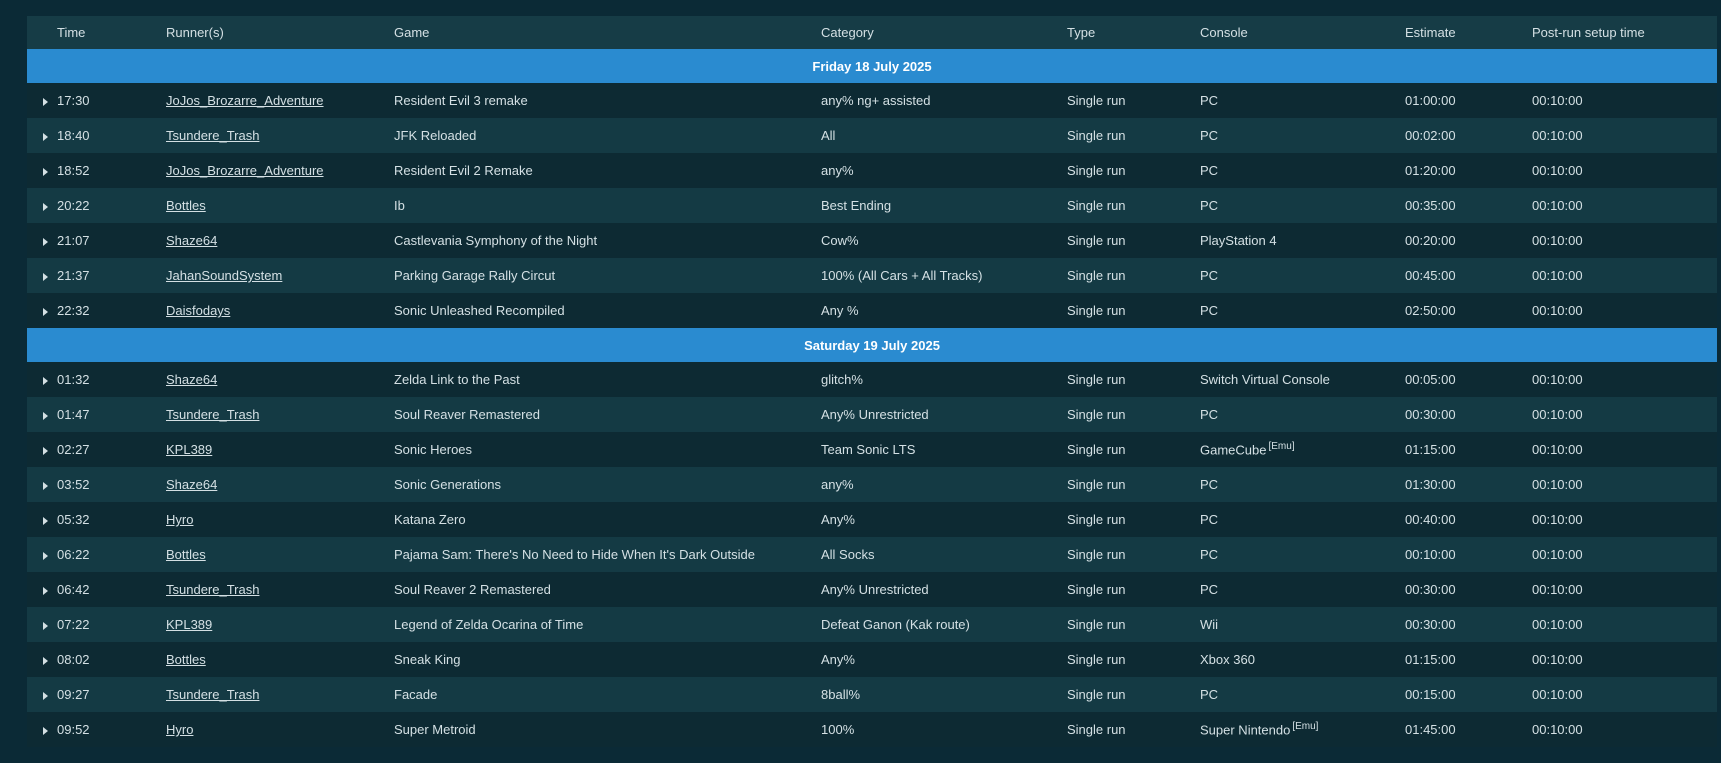  I want to click on cell-time: 06:42, so click(73, 589).